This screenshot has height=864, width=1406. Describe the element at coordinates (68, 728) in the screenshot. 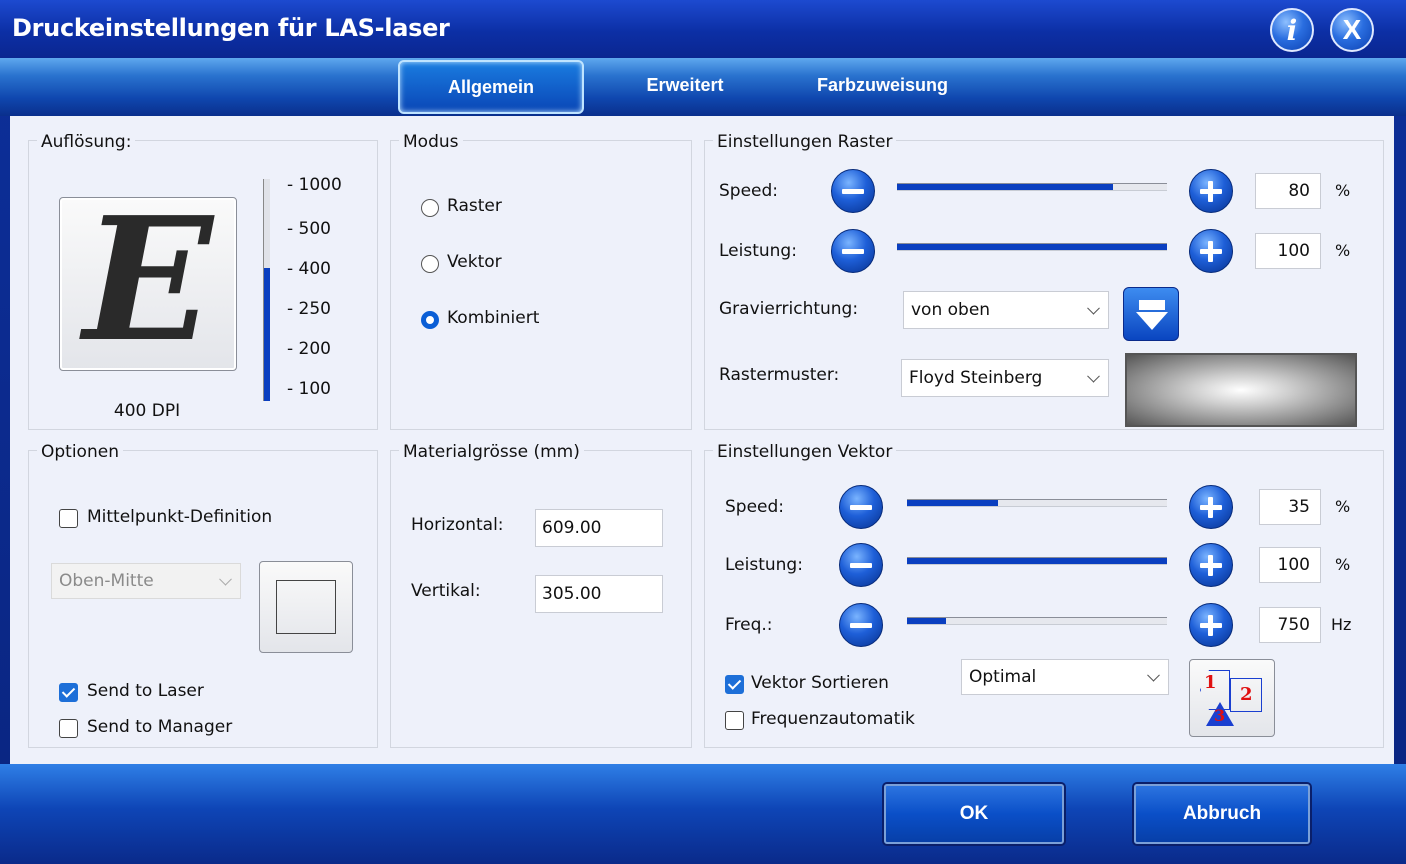

I see `send-to-manager-checkbox` at that location.